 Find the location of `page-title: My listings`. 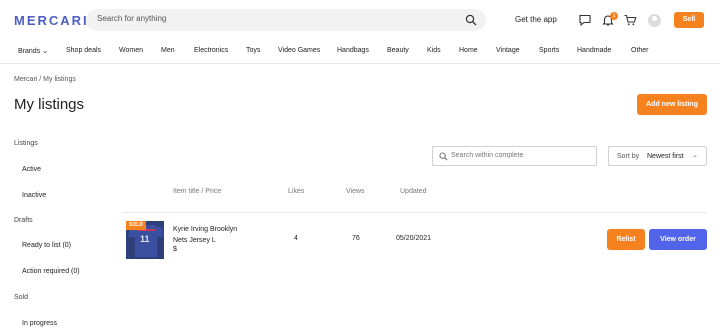

page-title: My listings is located at coordinates (49, 104).